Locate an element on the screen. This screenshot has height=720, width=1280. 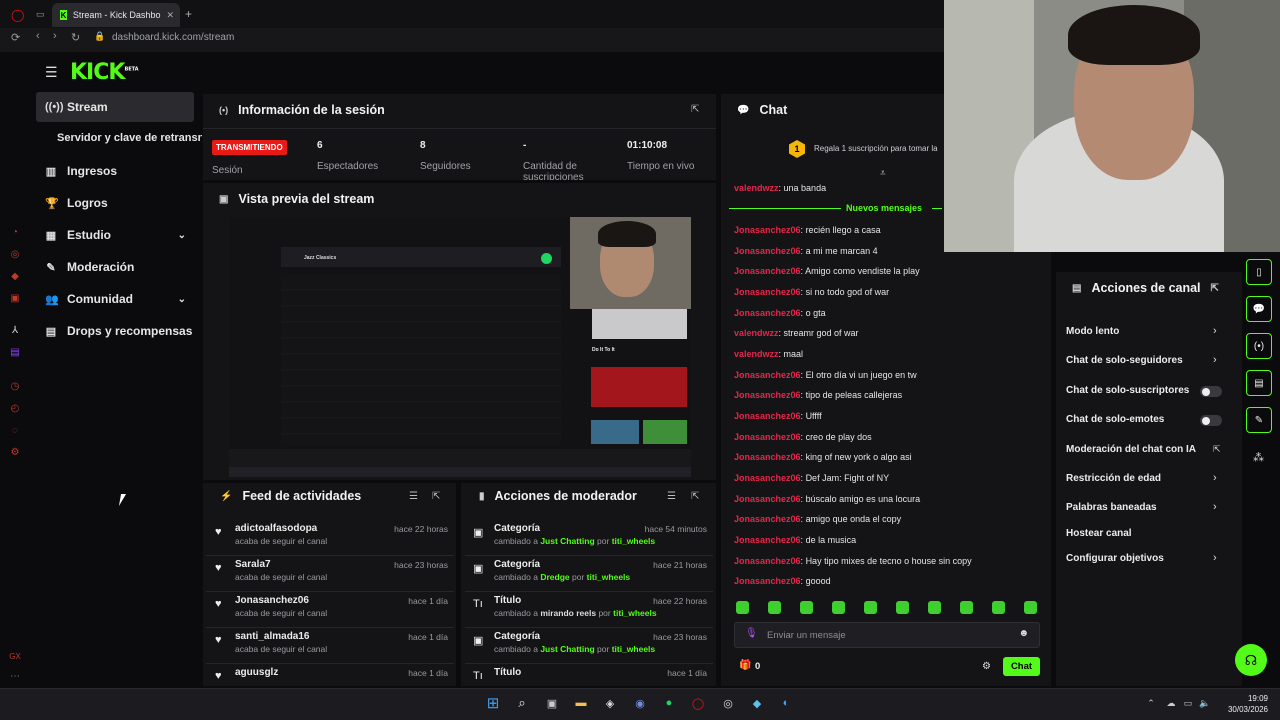
toggle-switch is located at coordinates (1211, 391).